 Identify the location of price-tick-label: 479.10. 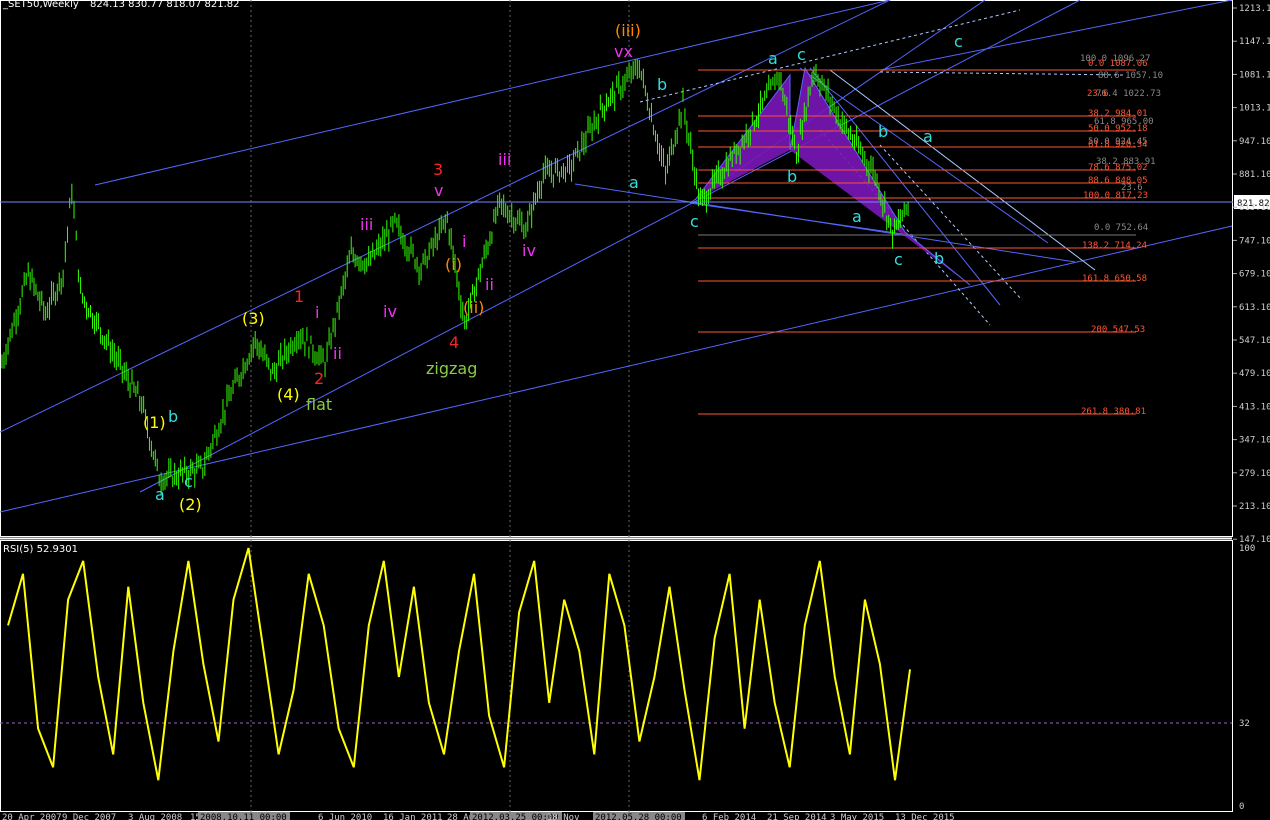
(1254, 374).